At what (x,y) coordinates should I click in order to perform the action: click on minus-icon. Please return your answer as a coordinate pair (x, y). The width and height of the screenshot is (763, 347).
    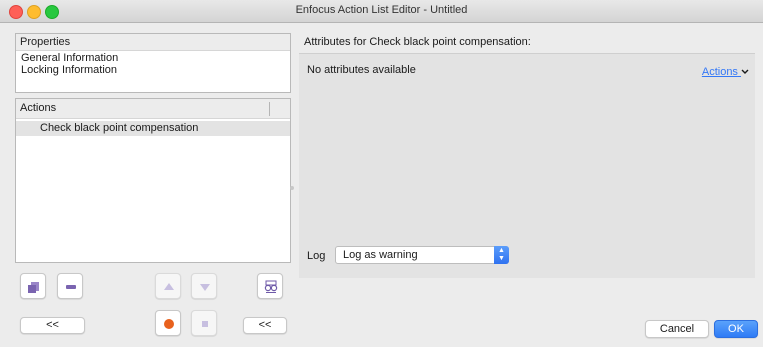
    Looking at the image, I should click on (71, 287).